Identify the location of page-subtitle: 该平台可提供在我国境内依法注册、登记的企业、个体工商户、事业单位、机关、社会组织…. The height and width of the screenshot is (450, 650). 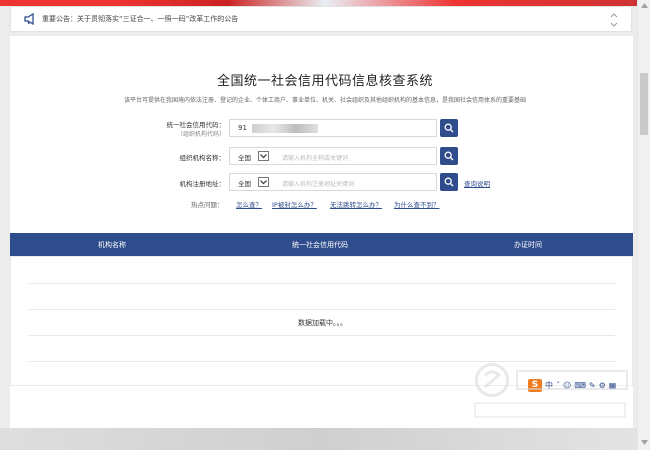
(324, 100).